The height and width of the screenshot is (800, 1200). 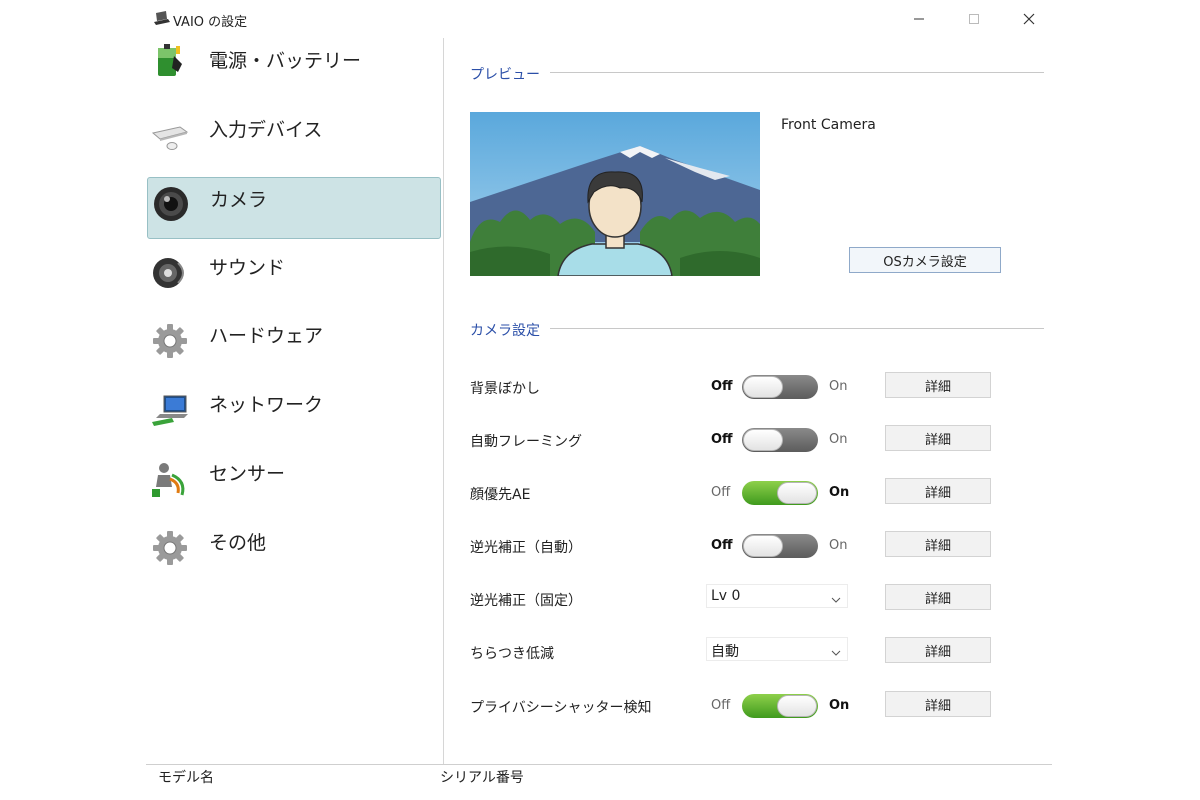 I want to click on maximize-icon, so click(x=974, y=19).